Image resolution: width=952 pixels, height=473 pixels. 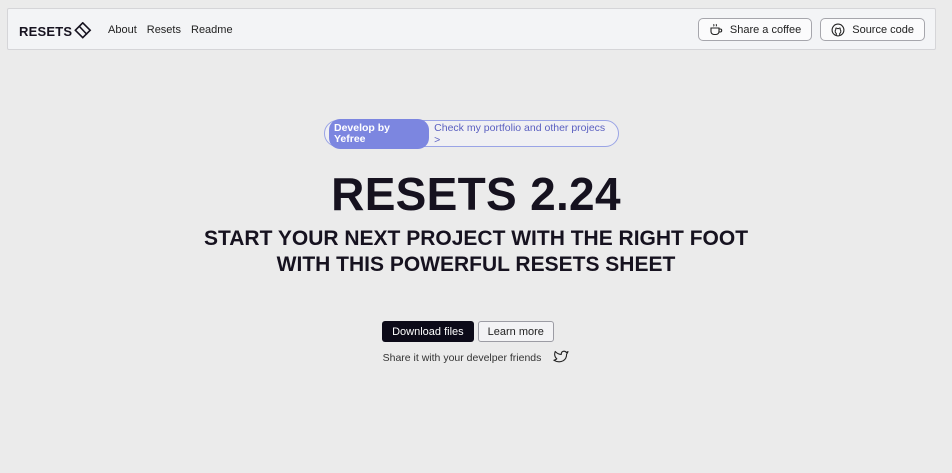 I want to click on share-coffee-label: Share a coffee, so click(x=765, y=29).